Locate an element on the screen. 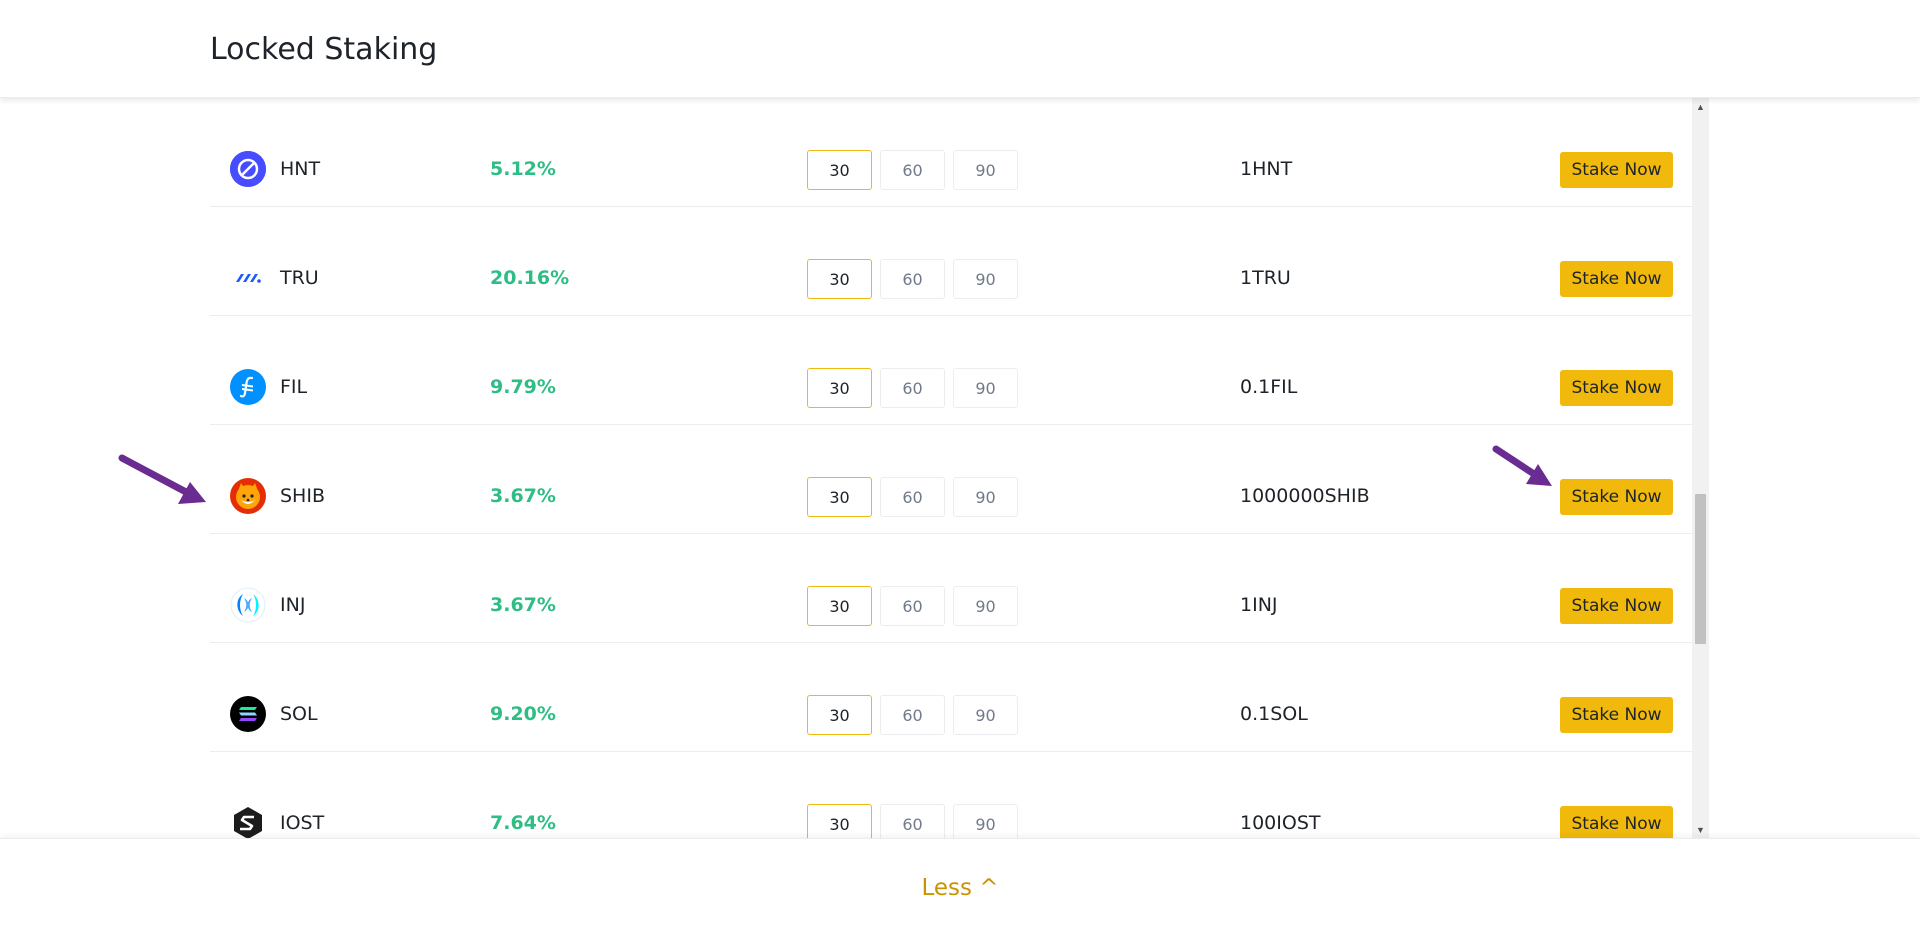  min-amount: 0.1SOL is located at coordinates (1274, 714).